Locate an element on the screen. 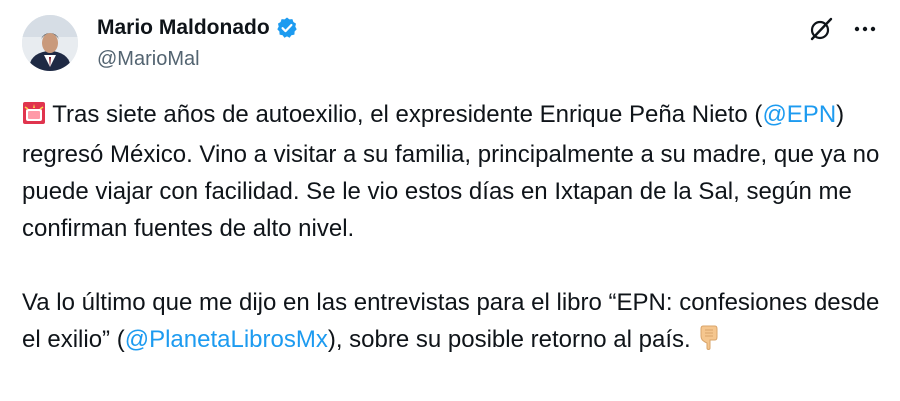 This screenshot has width=900, height=401. avatar is located at coordinates (50, 43).